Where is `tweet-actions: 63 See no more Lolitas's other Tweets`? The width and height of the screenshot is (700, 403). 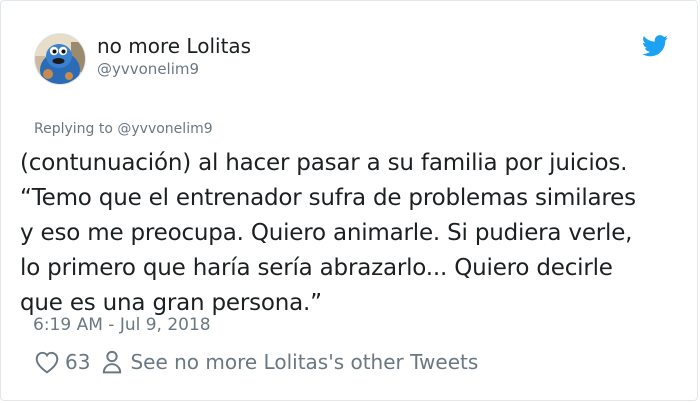
tweet-actions: 63 See no more Lolitas's other Tweets is located at coordinates (256, 362).